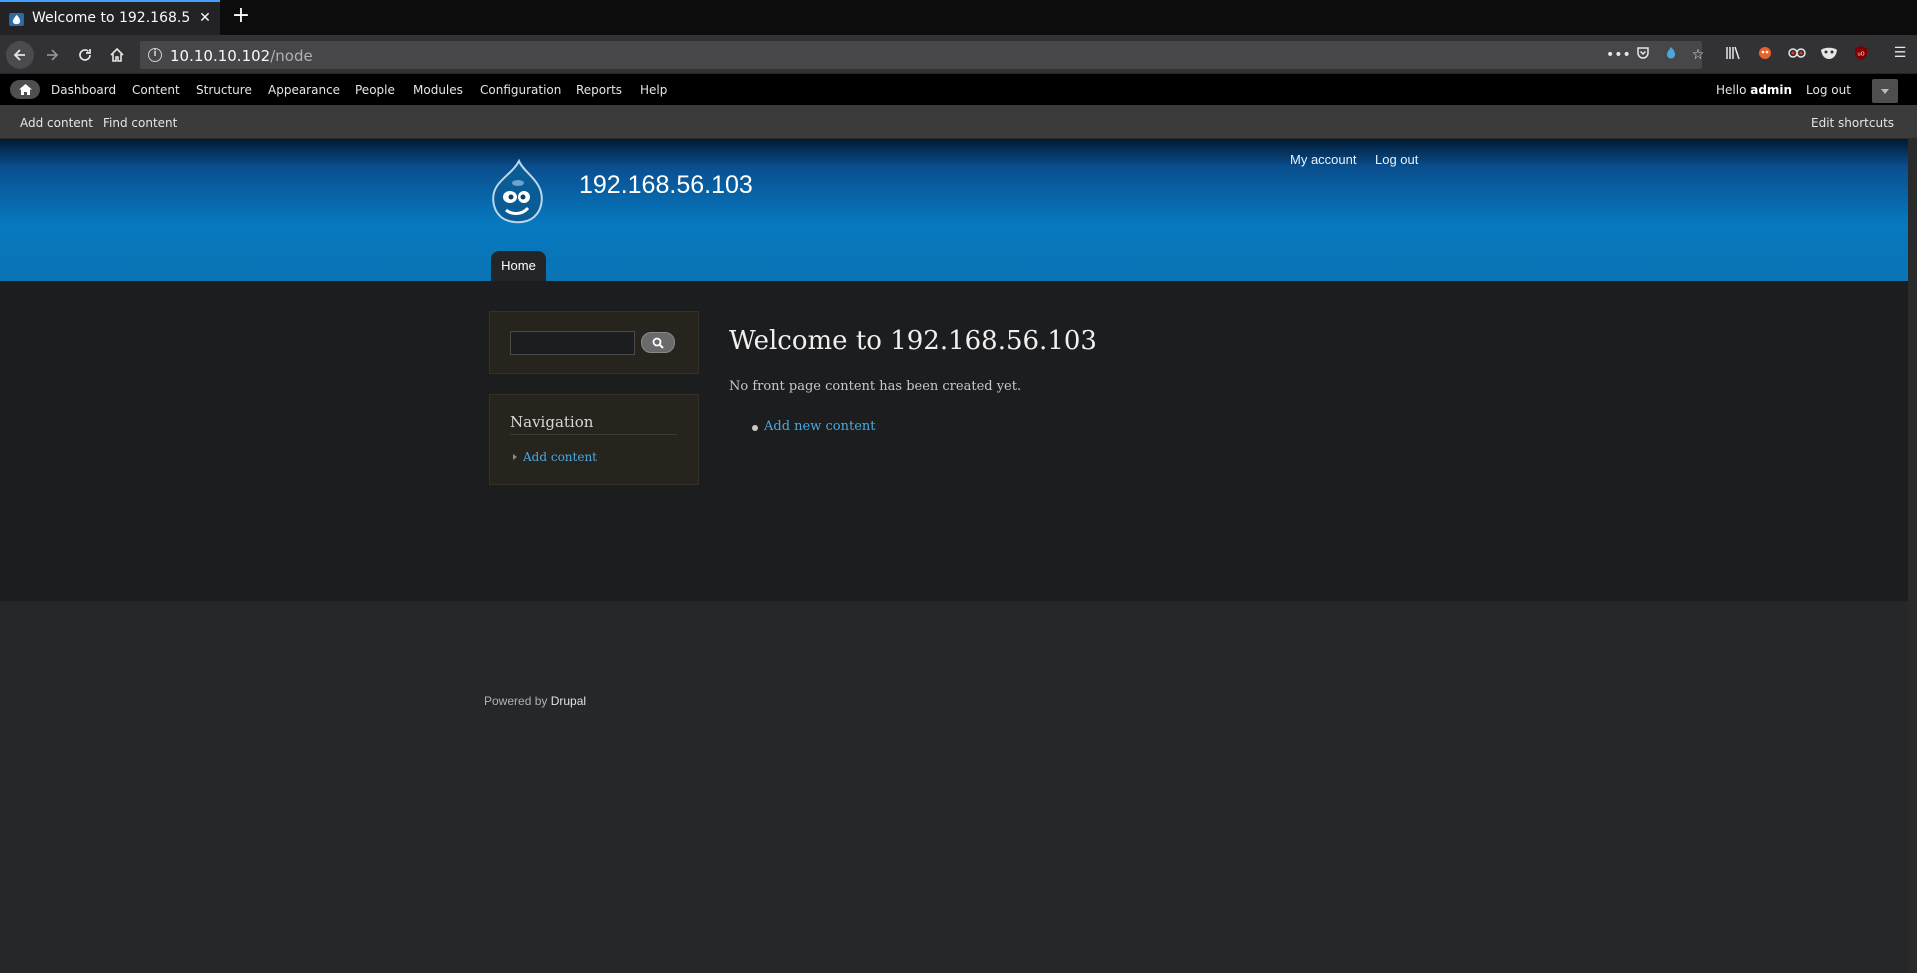 The height and width of the screenshot is (973, 1917). Describe the element at coordinates (594, 439) in the screenshot. I see `navigation-block: Navigation Add content` at that location.